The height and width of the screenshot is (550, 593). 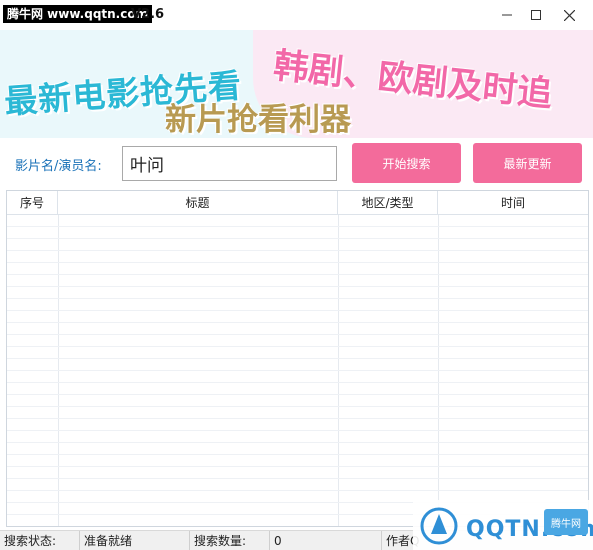 What do you see at coordinates (406, 163) in the screenshot?
I see `start-search-button: 开始搜索` at bounding box center [406, 163].